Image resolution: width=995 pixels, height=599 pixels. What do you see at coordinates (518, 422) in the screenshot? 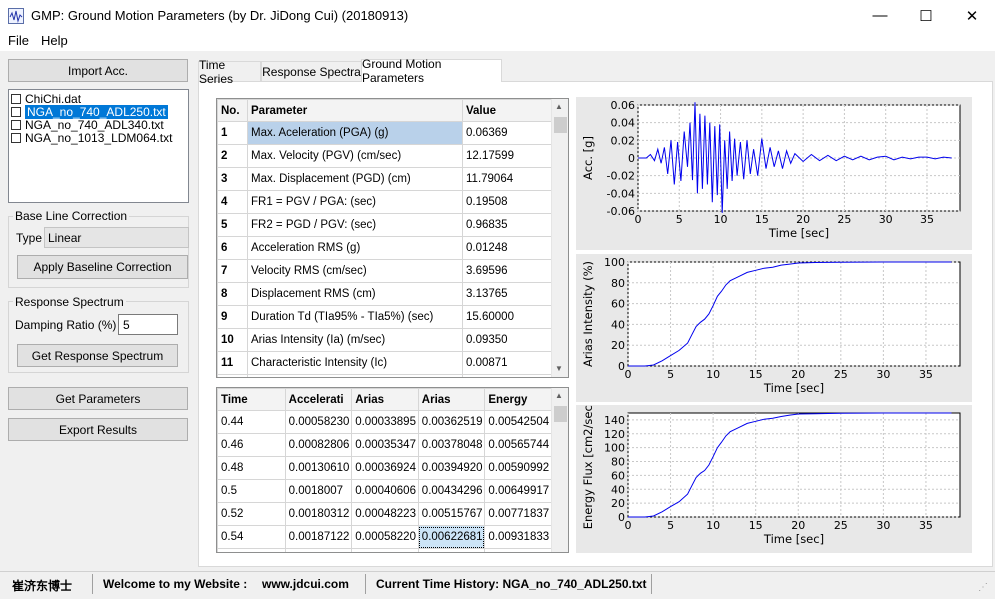
I see `table-cell: 0.00542504` at bounding box center [518, 422].